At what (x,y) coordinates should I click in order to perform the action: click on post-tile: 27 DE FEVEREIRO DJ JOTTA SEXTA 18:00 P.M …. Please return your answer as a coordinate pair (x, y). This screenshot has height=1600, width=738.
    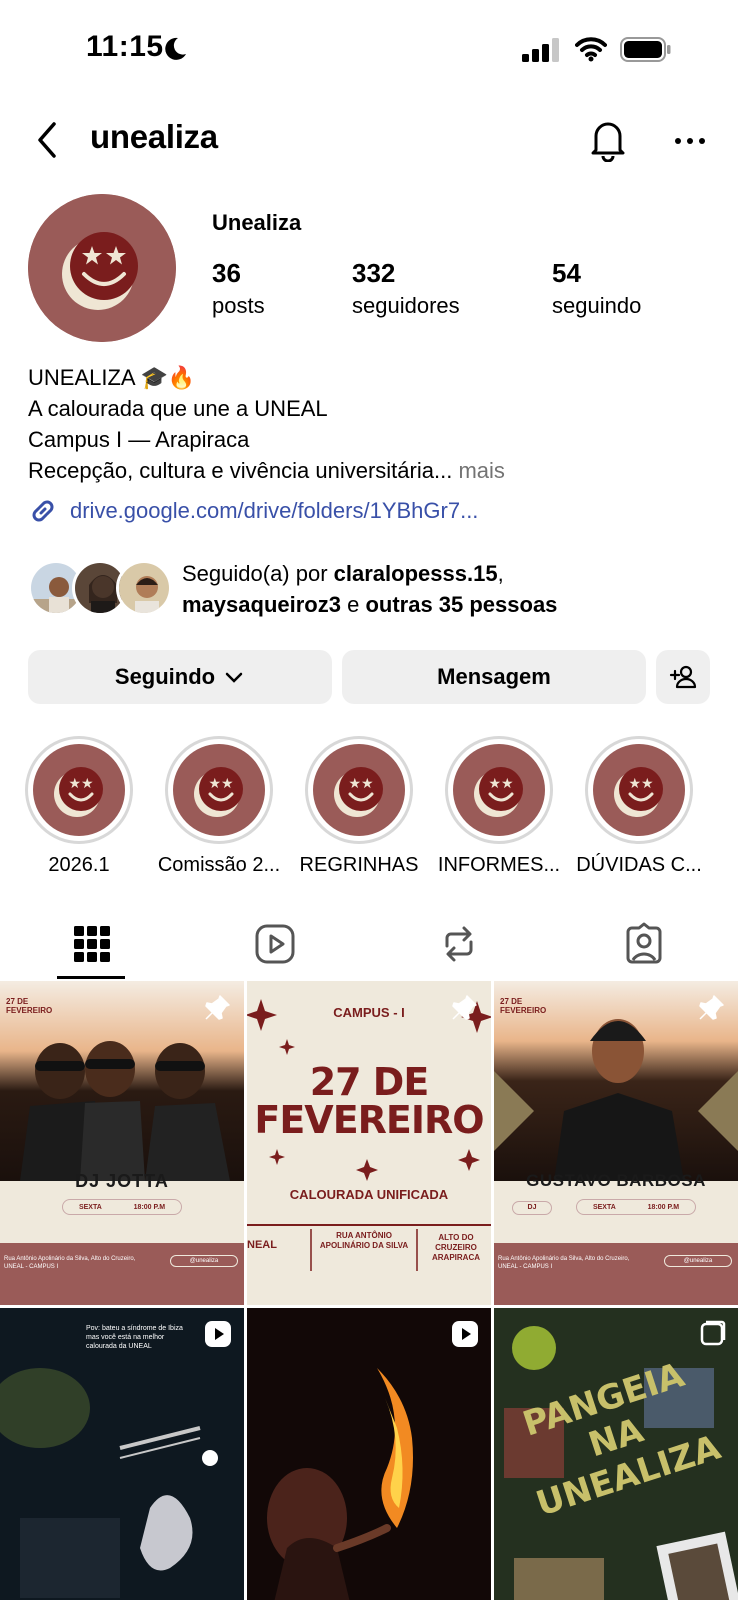
    Looking at the image, I should click on (122, 1143).